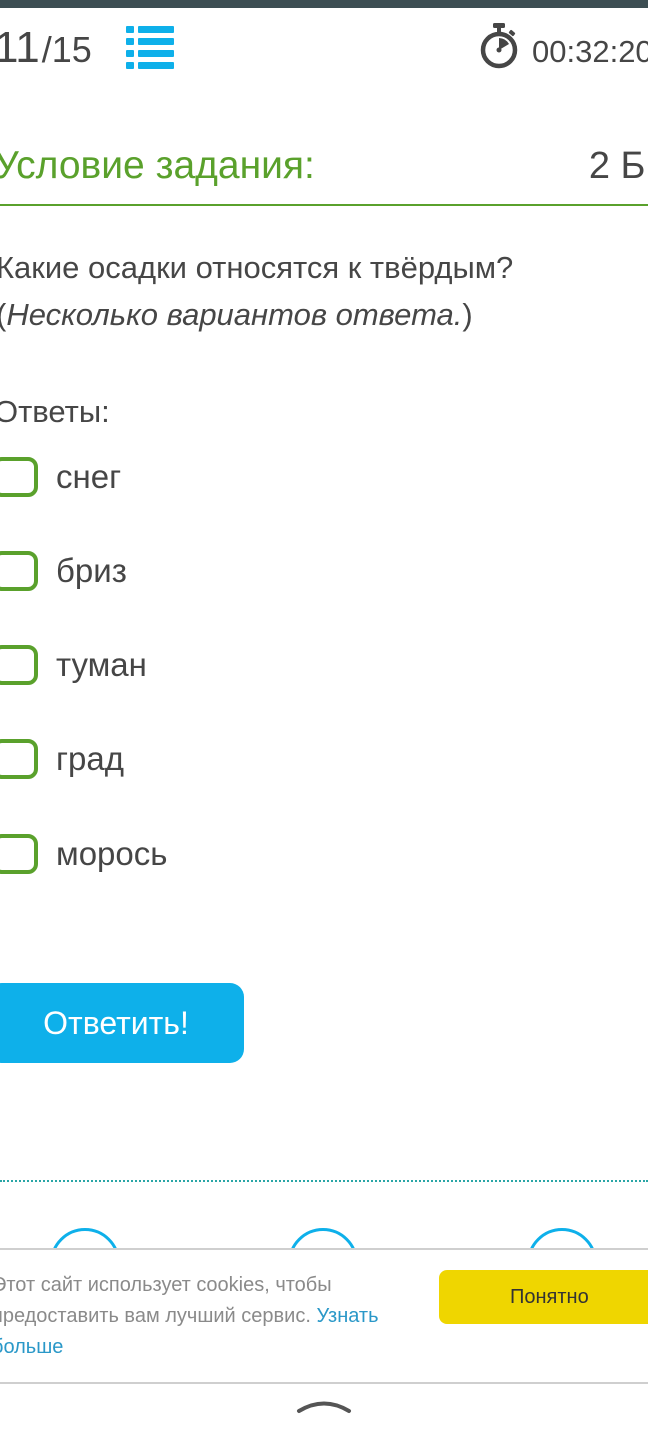 The height and width of the screenshot is (1440, 648). Describe the element at coordinates (55, 411) in the screenshot. I see `answers-label: Ответы:` at that location.